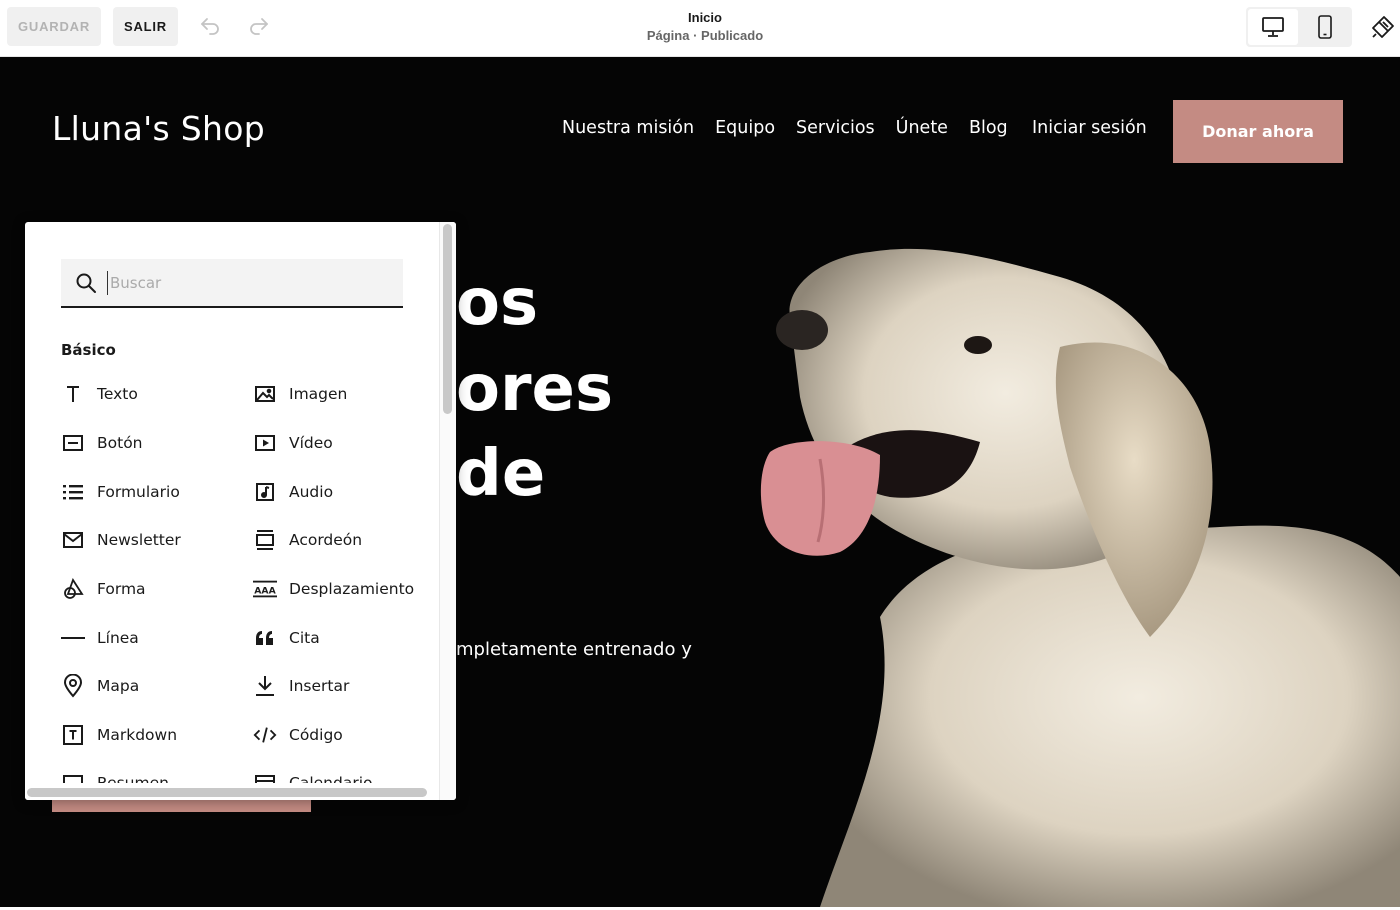 This screenshot has width=1400, height=910. I want to click on block-search, so click(232, 283).